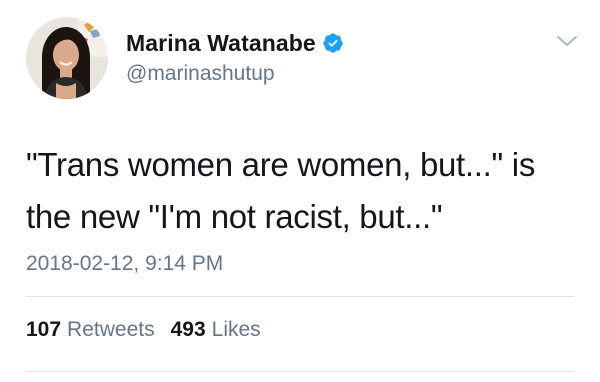  I want to click on tweet-text-line: "Trans women are women, but..." is, so click(281, 164).